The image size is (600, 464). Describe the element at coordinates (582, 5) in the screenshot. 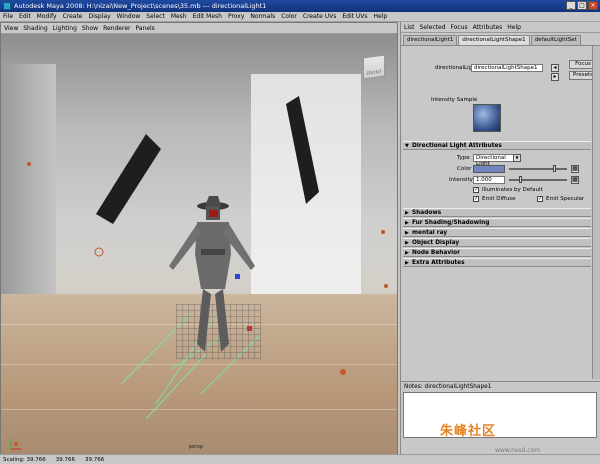

I see `maximize-button: □` at that location.